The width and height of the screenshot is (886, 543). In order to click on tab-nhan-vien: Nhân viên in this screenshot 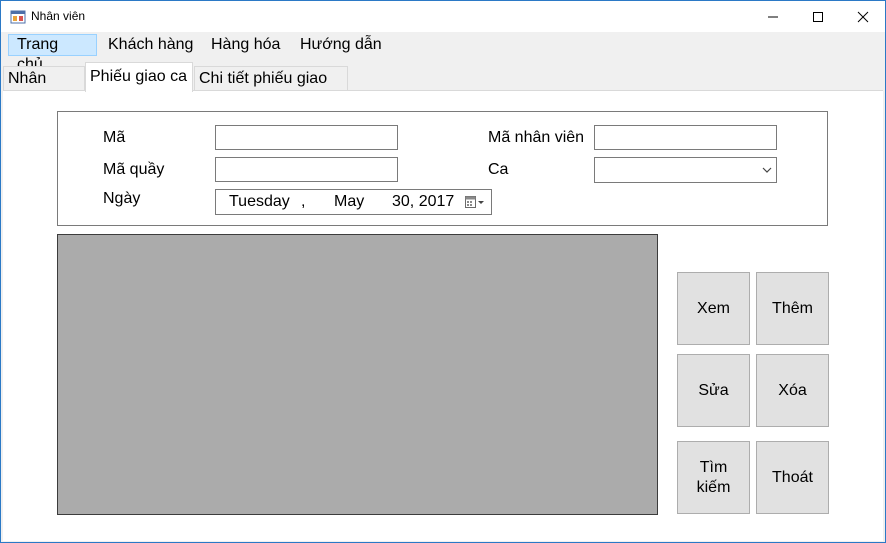, I will do `click(44, 88)`.